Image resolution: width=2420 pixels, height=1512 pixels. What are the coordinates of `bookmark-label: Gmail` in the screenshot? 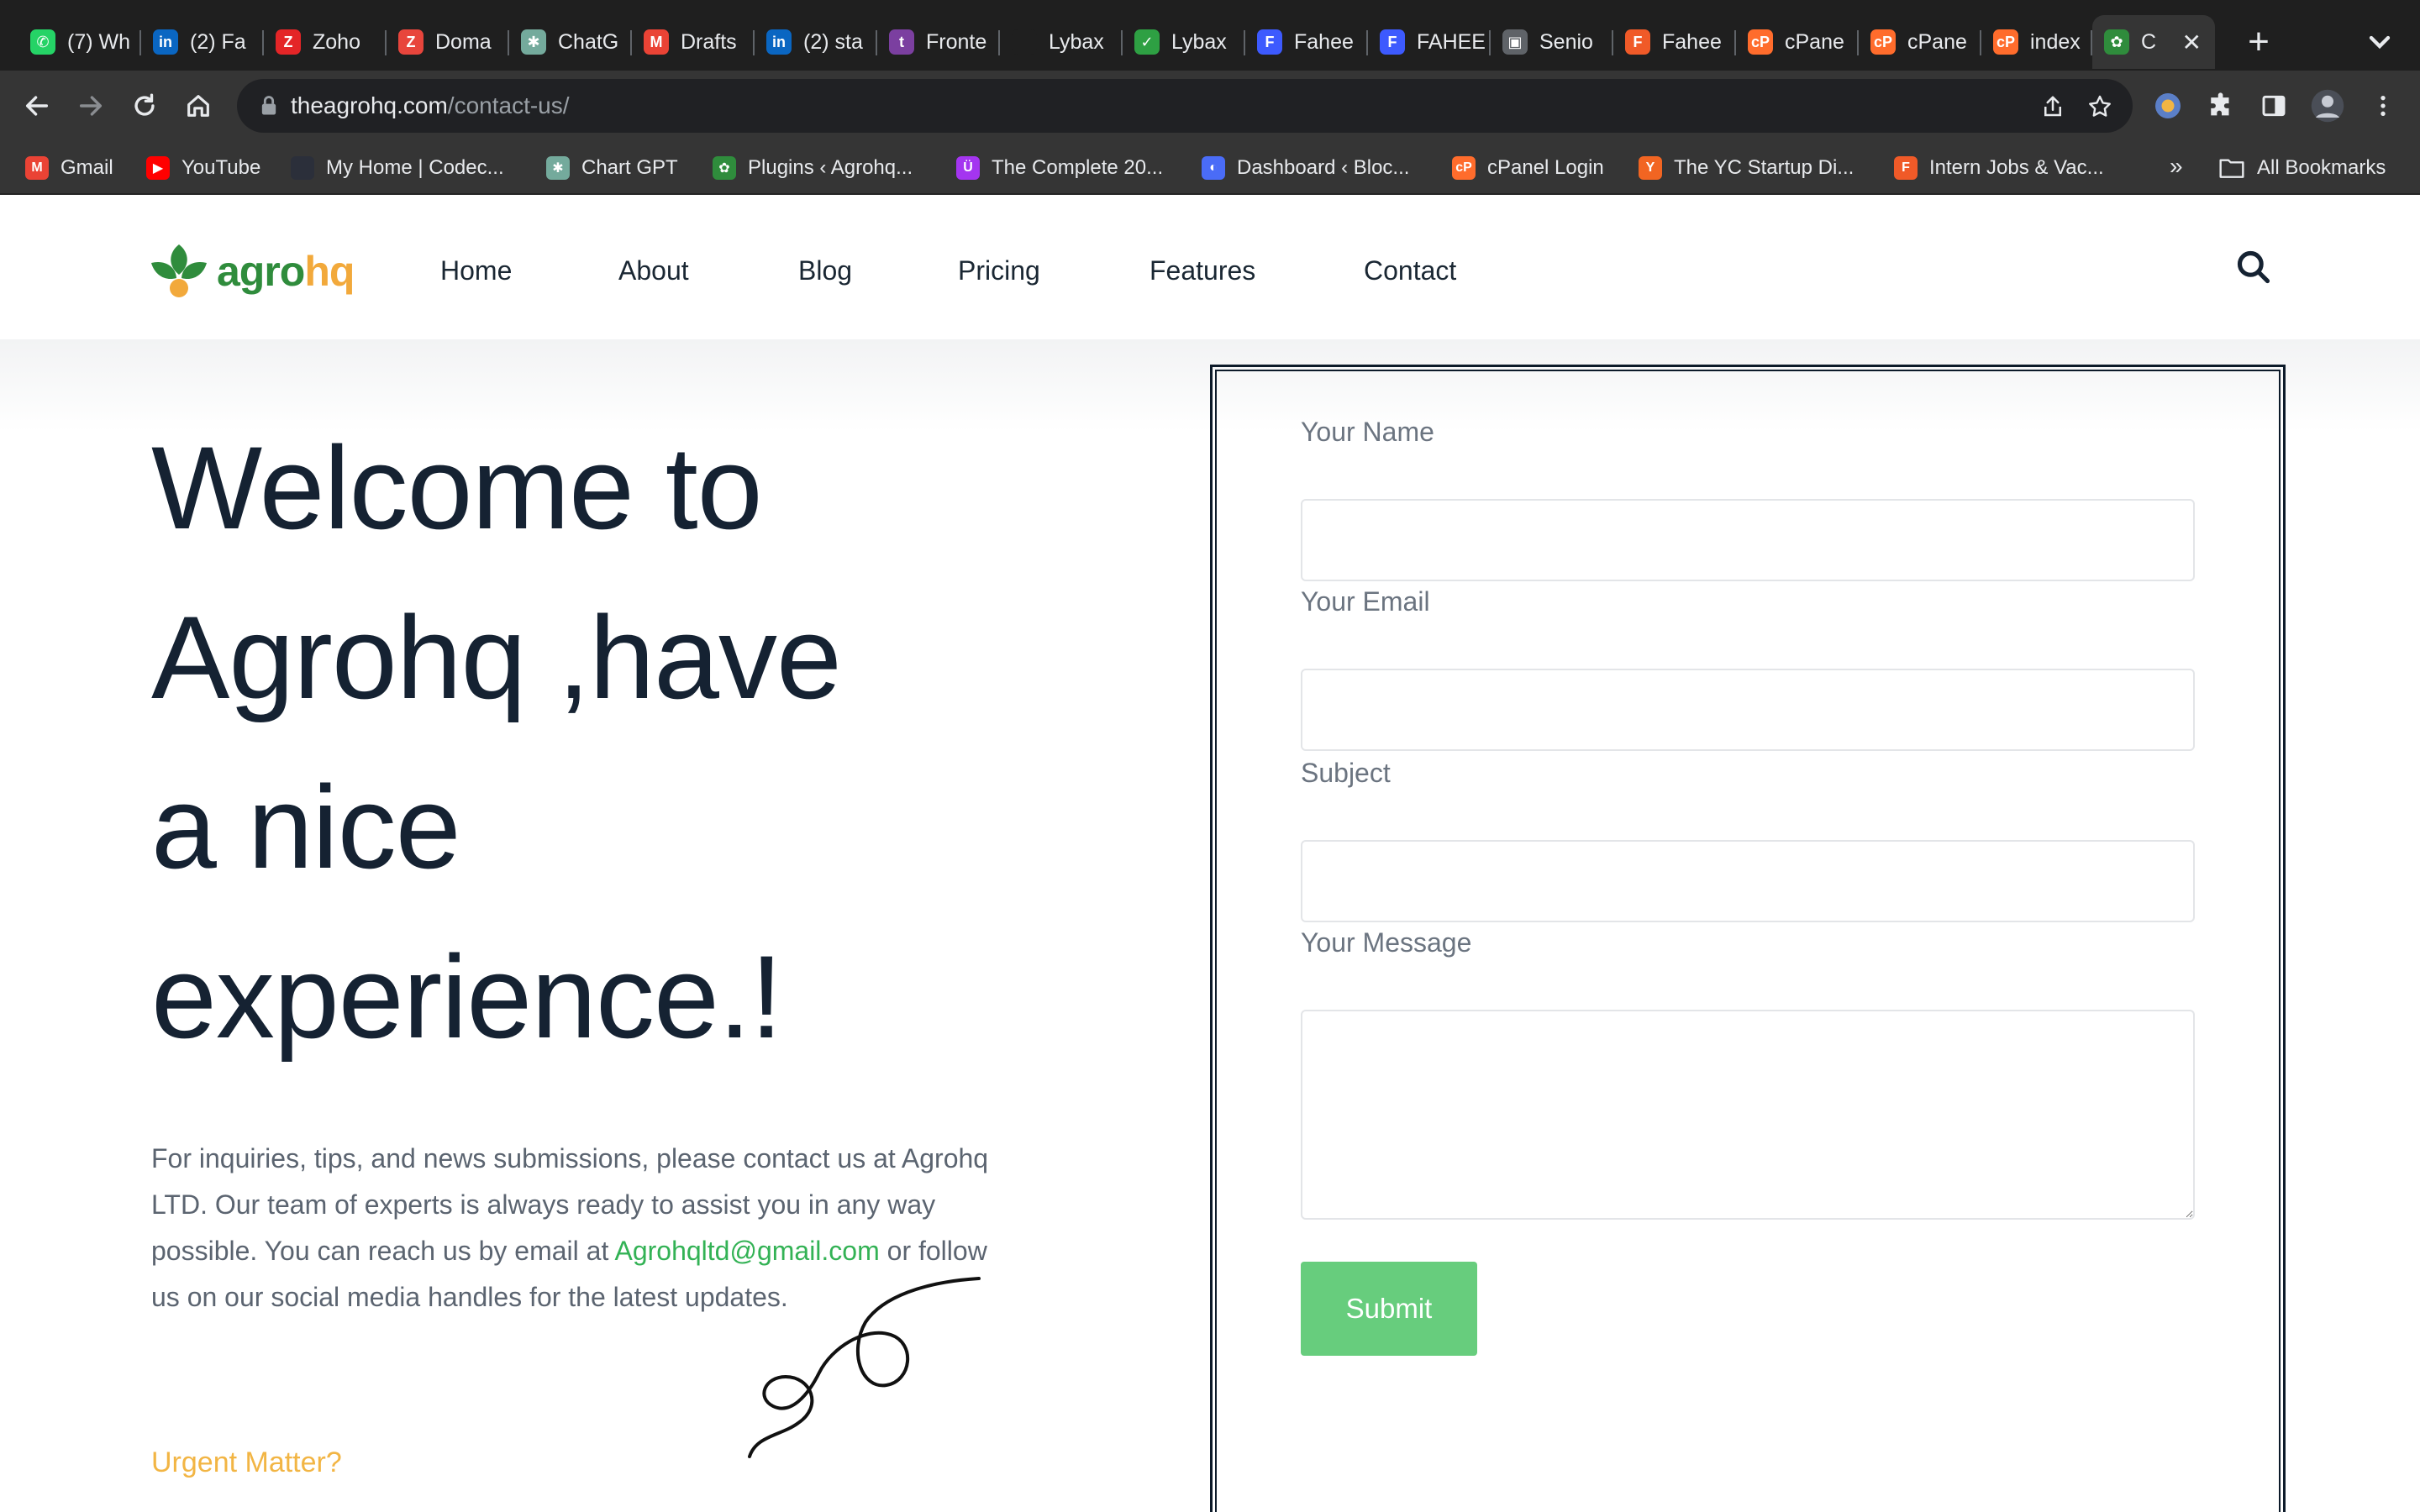 It's located at (86, 167).